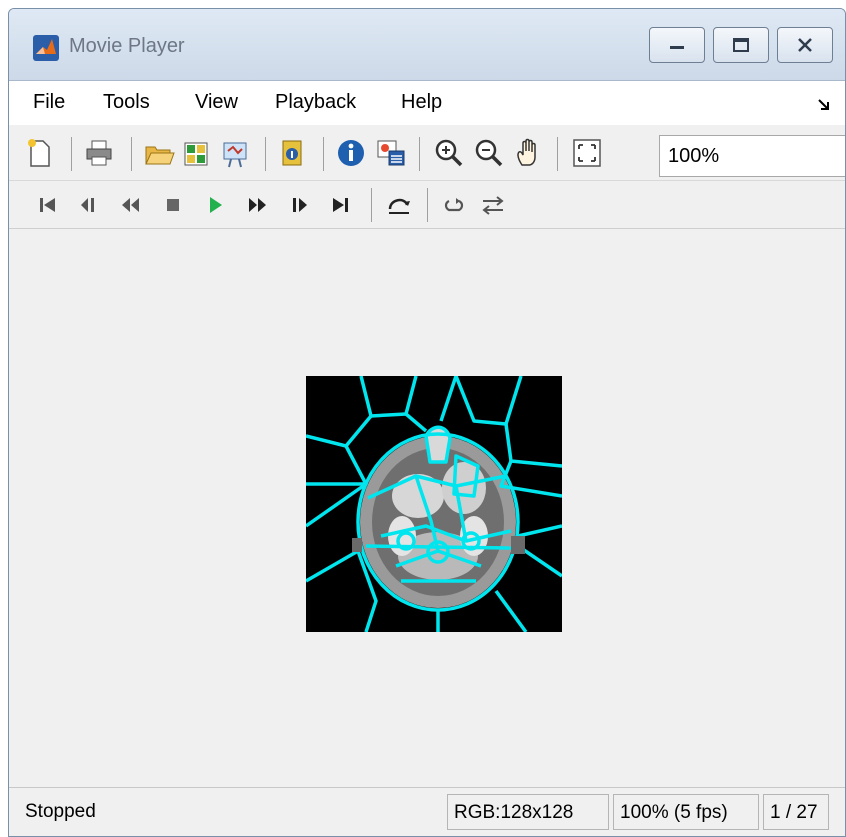 The width and height of the screenshot is (846, 837). I want to click on minimize-button, so click(677, 45).